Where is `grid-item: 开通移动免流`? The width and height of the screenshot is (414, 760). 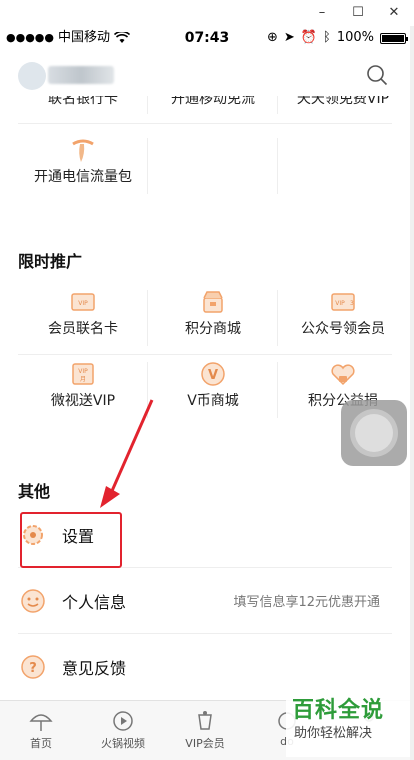
grid-item: 开通移动免流 is located at coordinates (213, 109).